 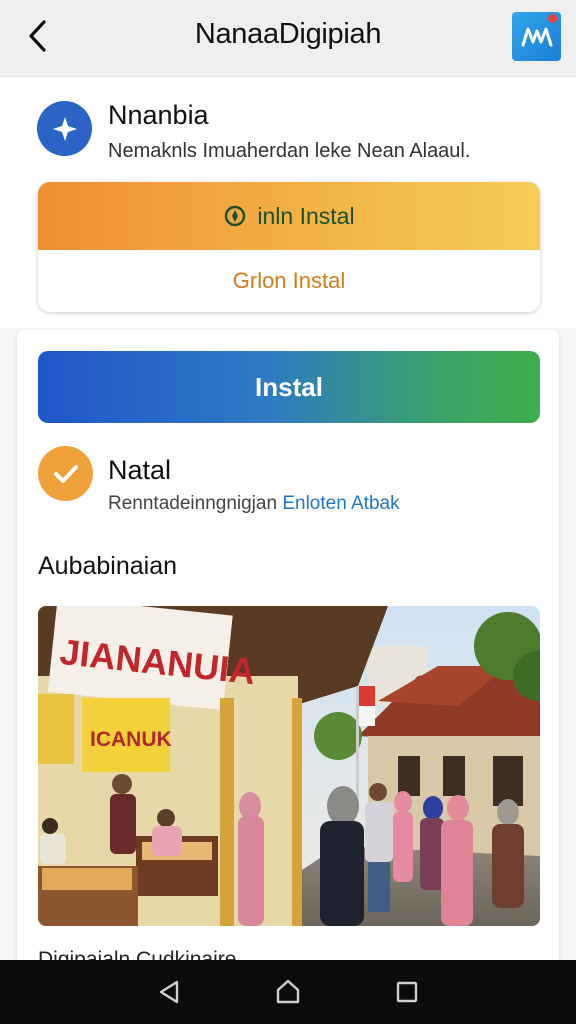 I want to click on home-icon, so click(x=288, y=991).